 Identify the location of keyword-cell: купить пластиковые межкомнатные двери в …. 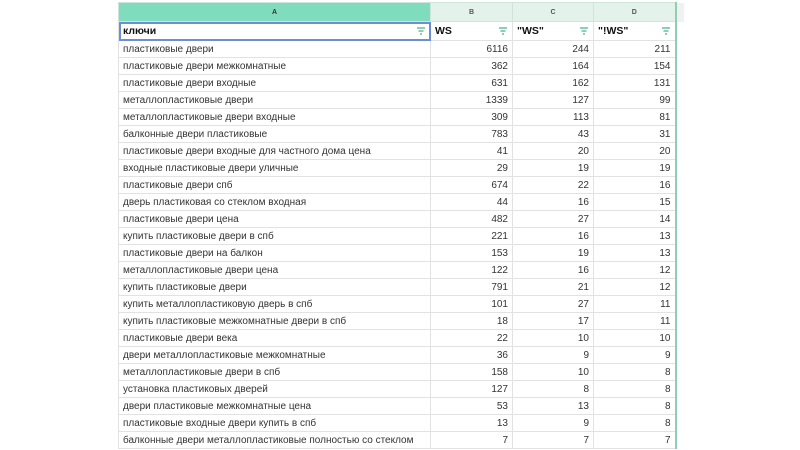
(274, 321).